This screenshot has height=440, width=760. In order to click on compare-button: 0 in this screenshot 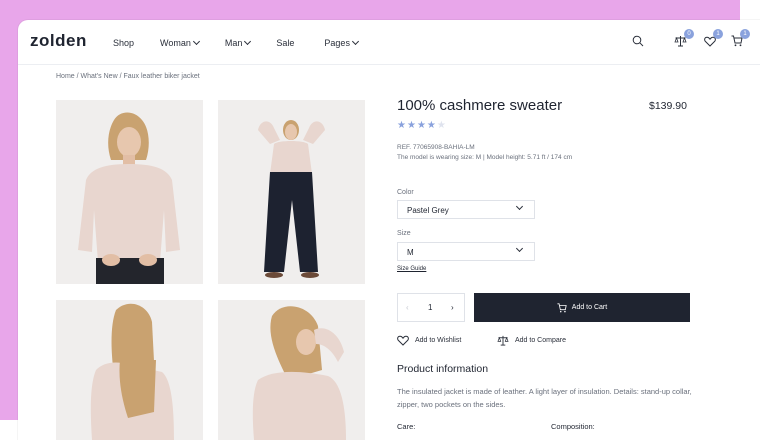, I will do `click(684, 40)`.